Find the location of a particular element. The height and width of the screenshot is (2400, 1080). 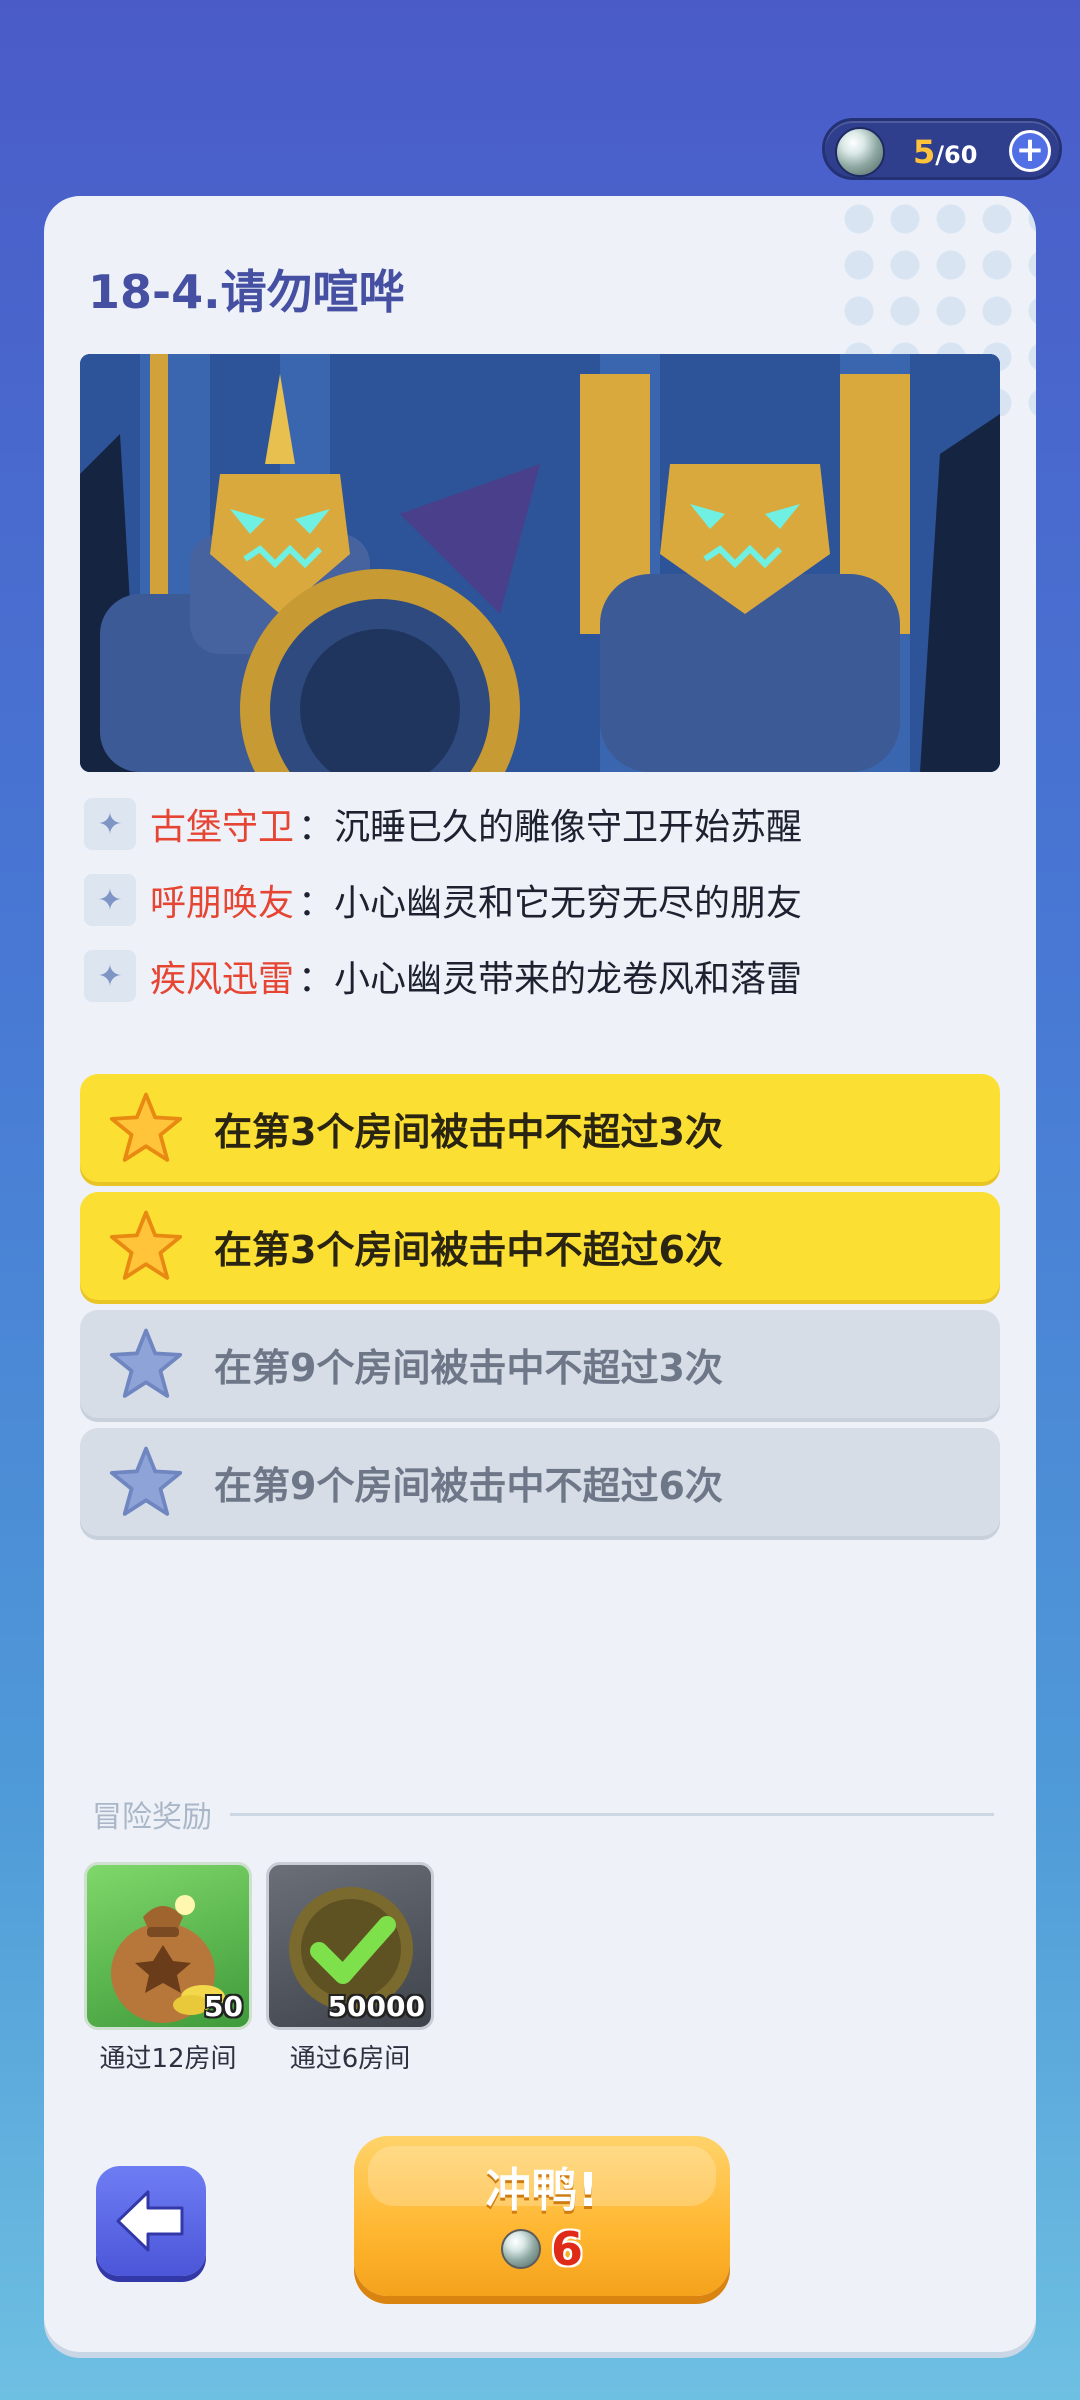

reward-label: 通过6房间 is located at coordinates (350, 2059).